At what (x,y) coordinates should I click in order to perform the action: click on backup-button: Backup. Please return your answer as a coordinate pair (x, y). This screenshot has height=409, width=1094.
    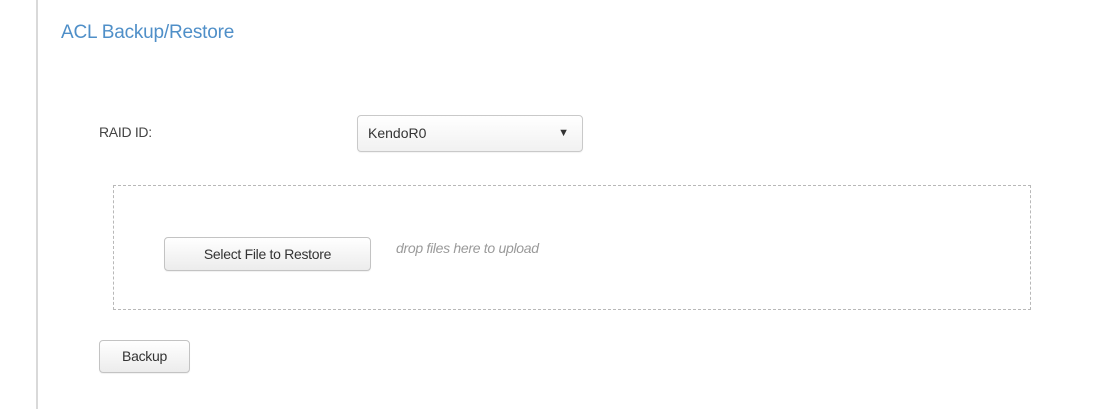
    Looking at the image, I should click on (144, 356).